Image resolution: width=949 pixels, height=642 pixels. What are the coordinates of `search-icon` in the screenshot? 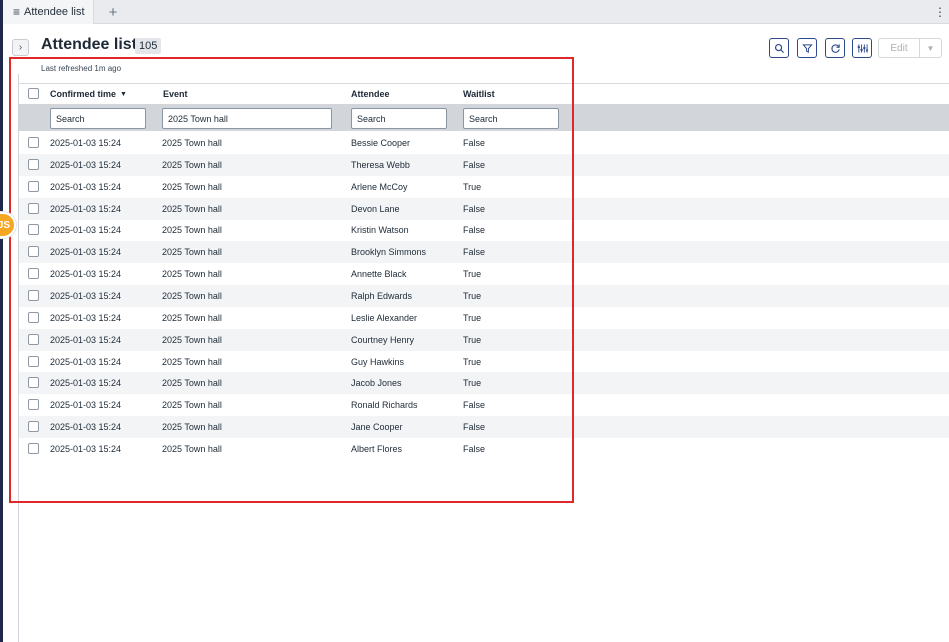 It's located at (779, 48).